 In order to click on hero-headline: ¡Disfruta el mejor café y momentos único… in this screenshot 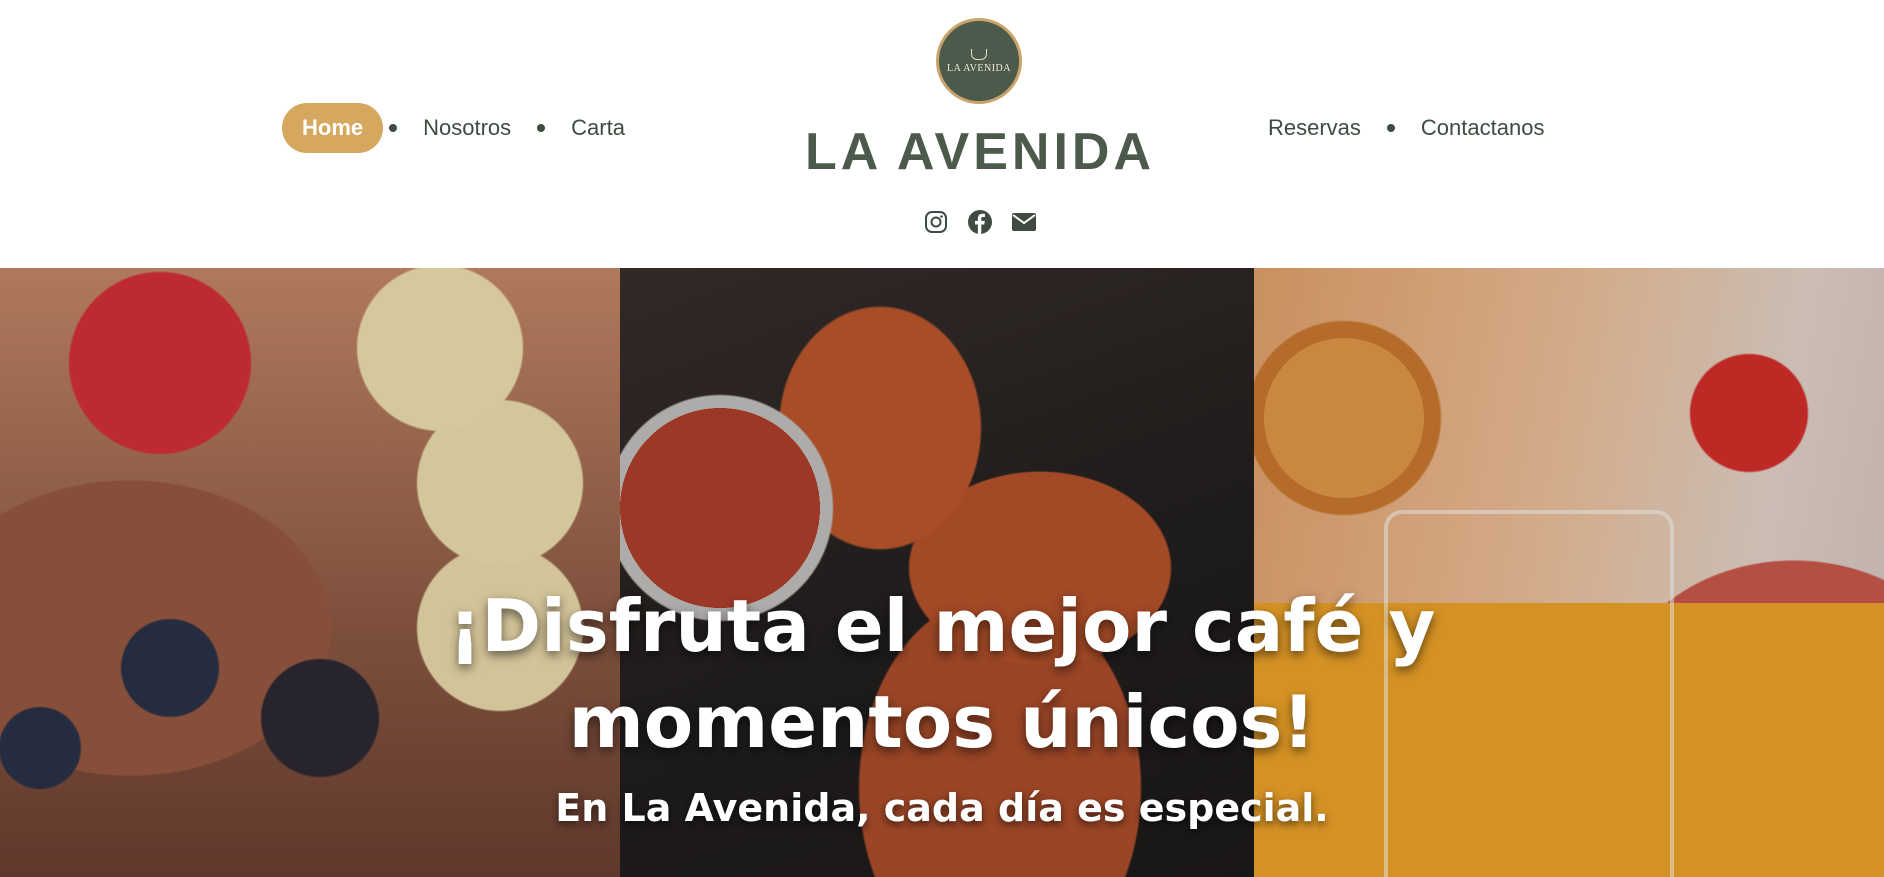, I will do `click(942, 674)`.